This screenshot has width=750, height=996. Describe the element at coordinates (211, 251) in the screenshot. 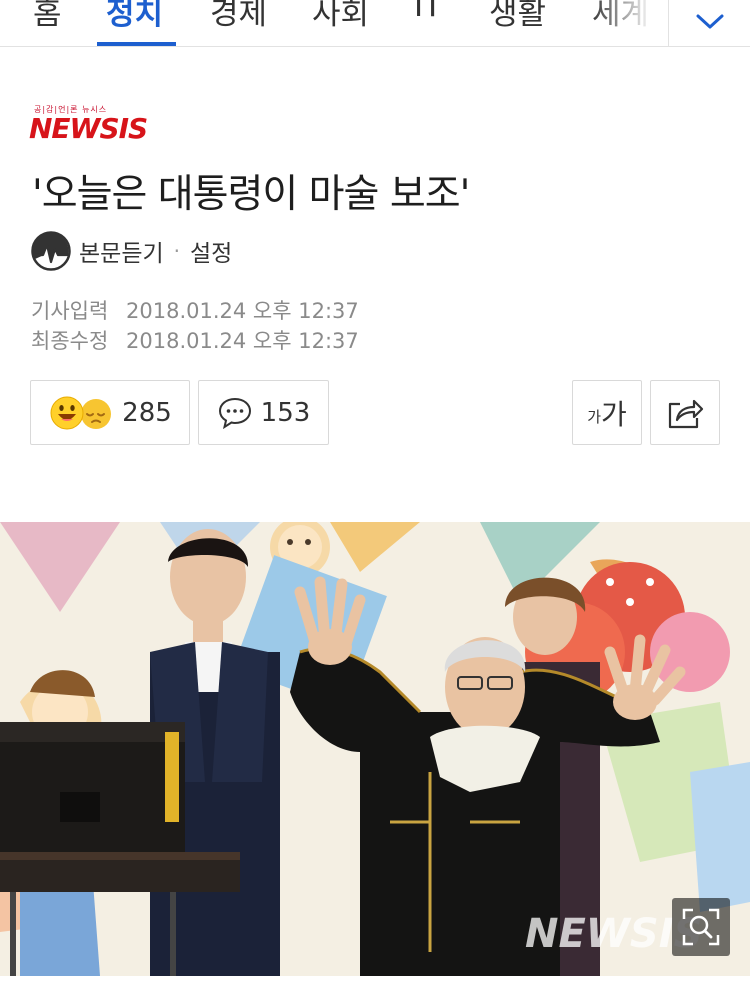

I see `settings-link: 설정` at that location.